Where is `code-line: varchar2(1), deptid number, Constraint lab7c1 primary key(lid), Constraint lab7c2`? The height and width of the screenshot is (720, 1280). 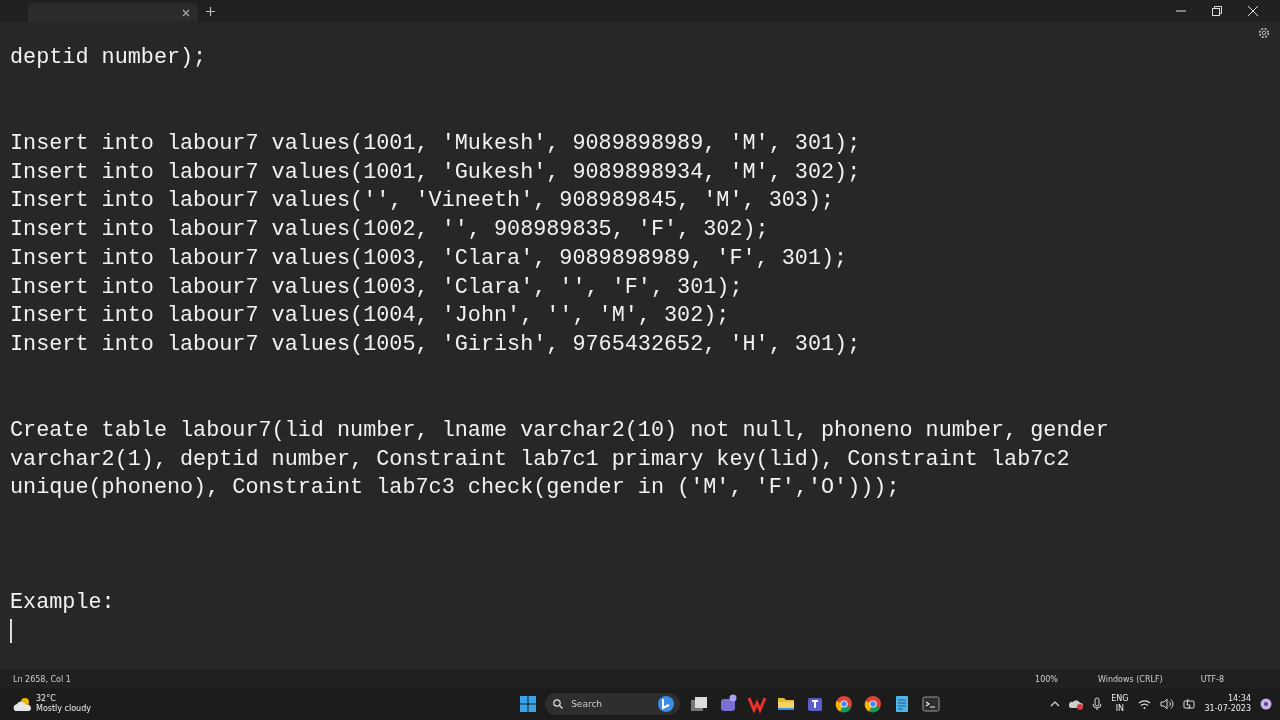 code-line: varchar2(1), deptid number, Constraint lab7c1 primary key(lid), Constraint lab7c2 is located at coordinates (540, 459).